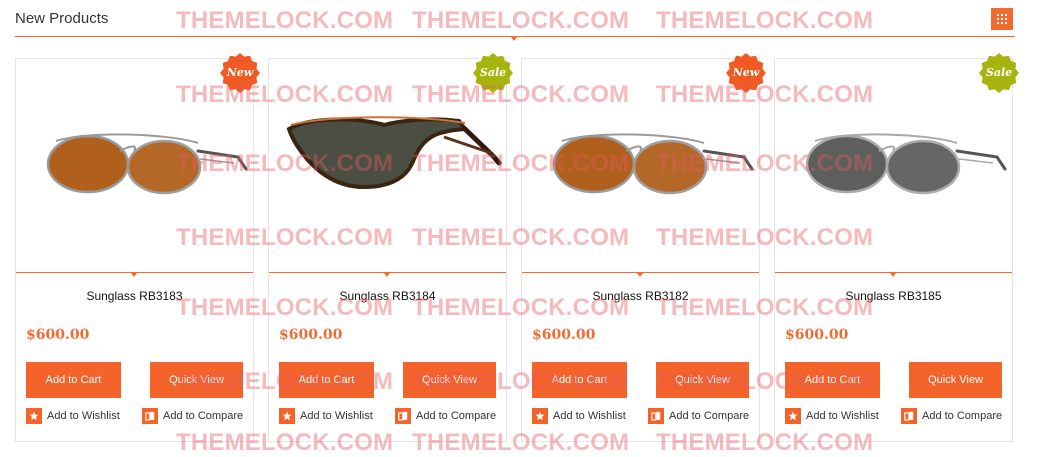  Describe the element at coordinates (387, 296) in the screenshot. I see `product-name: Sunglass RB3184` at that location.